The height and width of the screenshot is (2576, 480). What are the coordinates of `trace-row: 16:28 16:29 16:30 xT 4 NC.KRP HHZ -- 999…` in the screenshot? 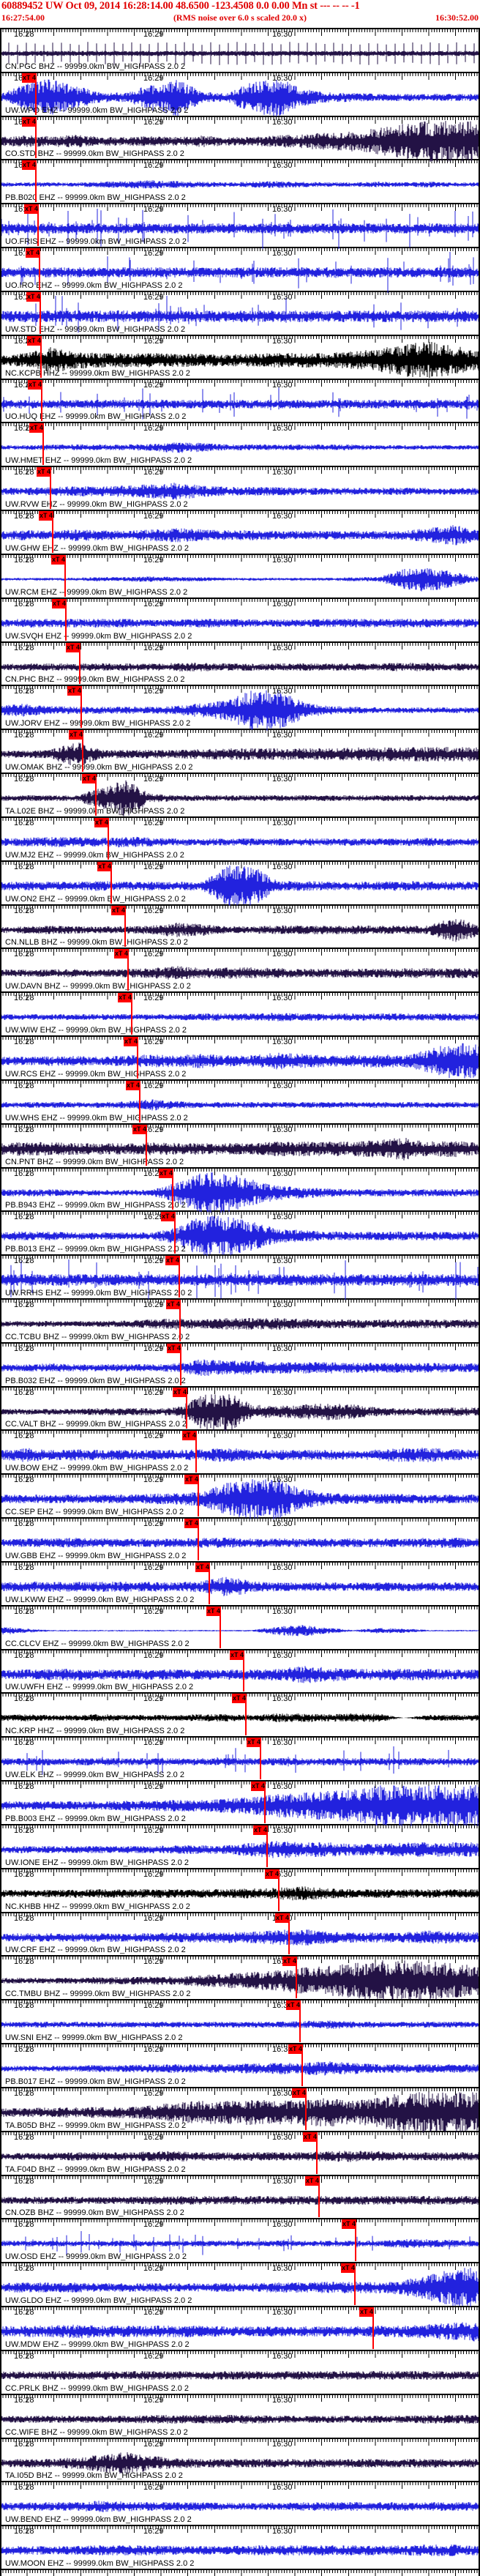 It's located at (240, 1714).